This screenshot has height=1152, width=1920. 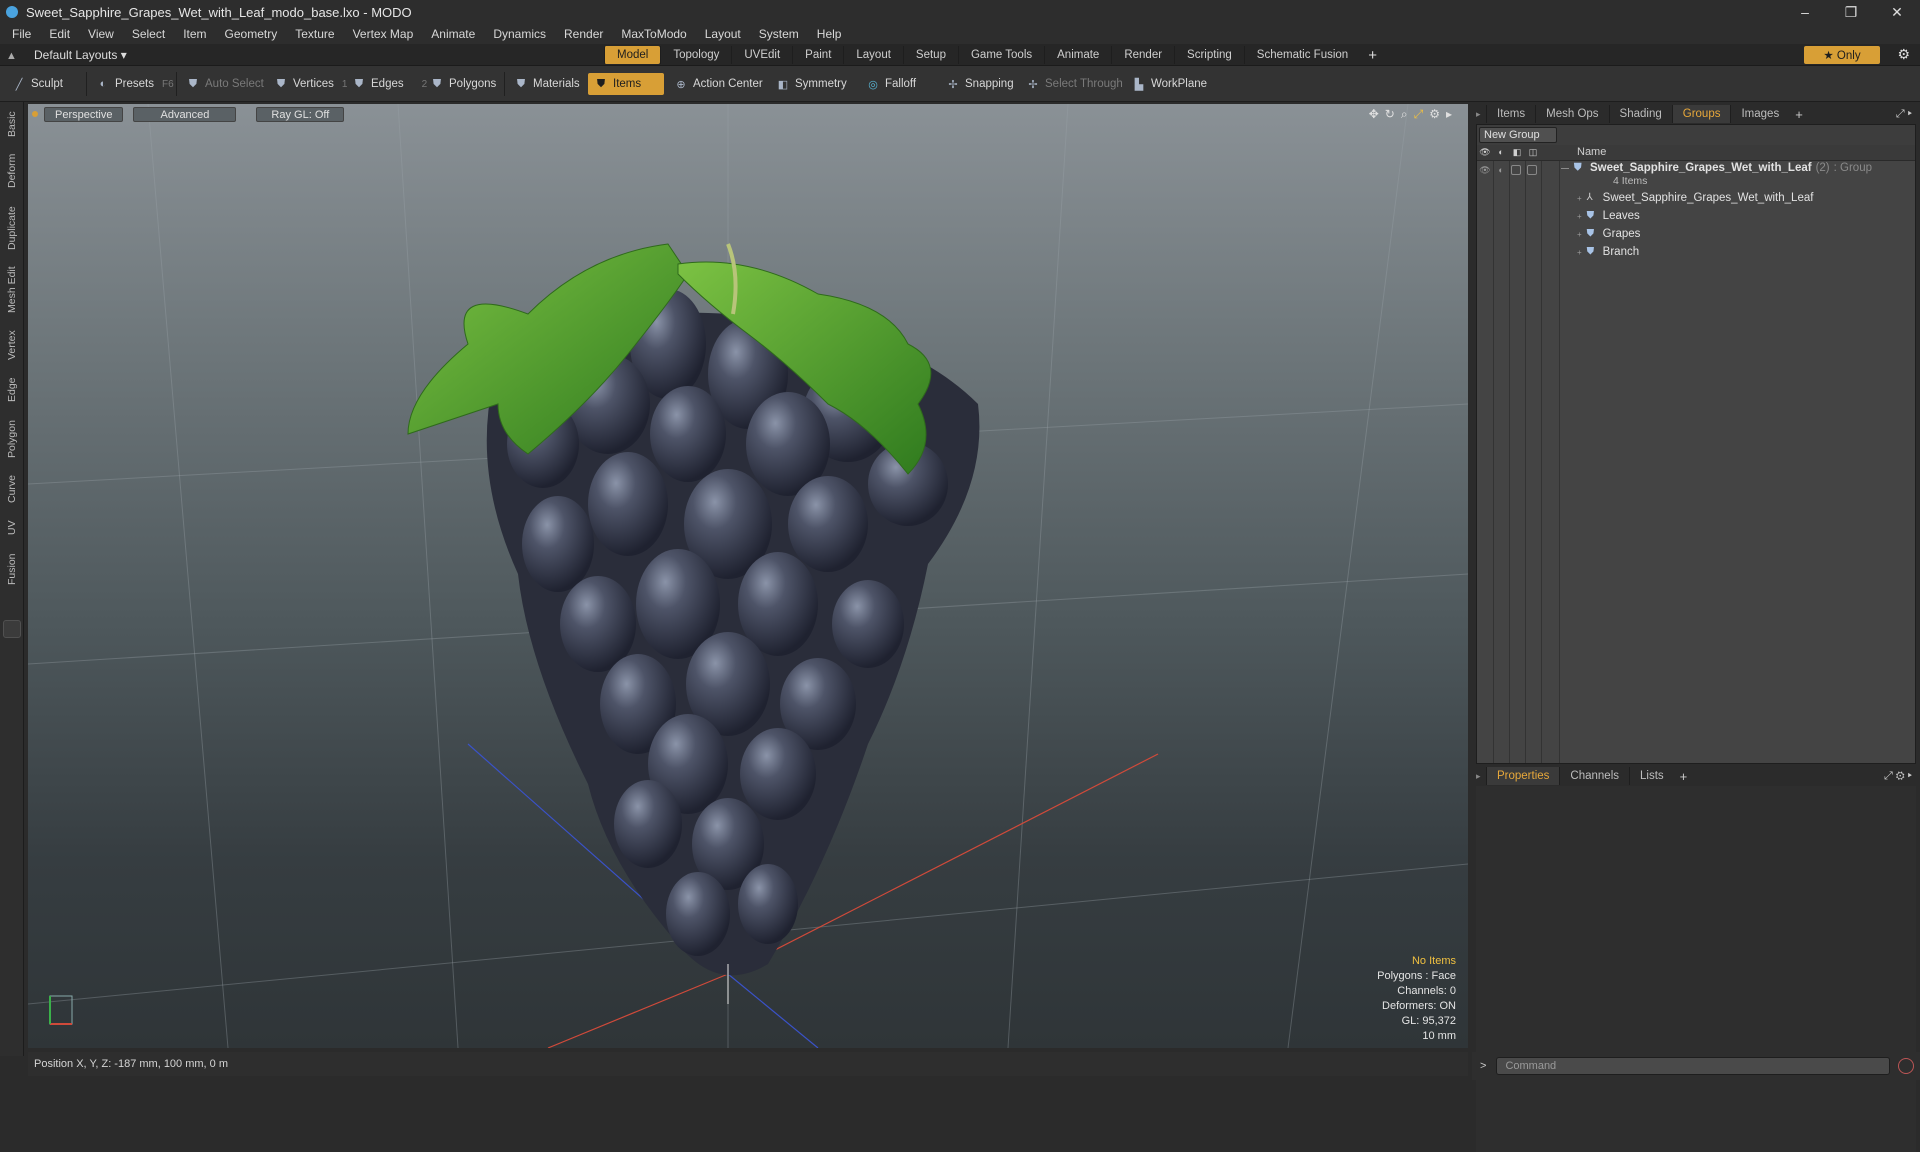 What do you see at coordinates (782, 34) in the screenshot?
I see `menu-system: System` at bounding box center [782, 34].